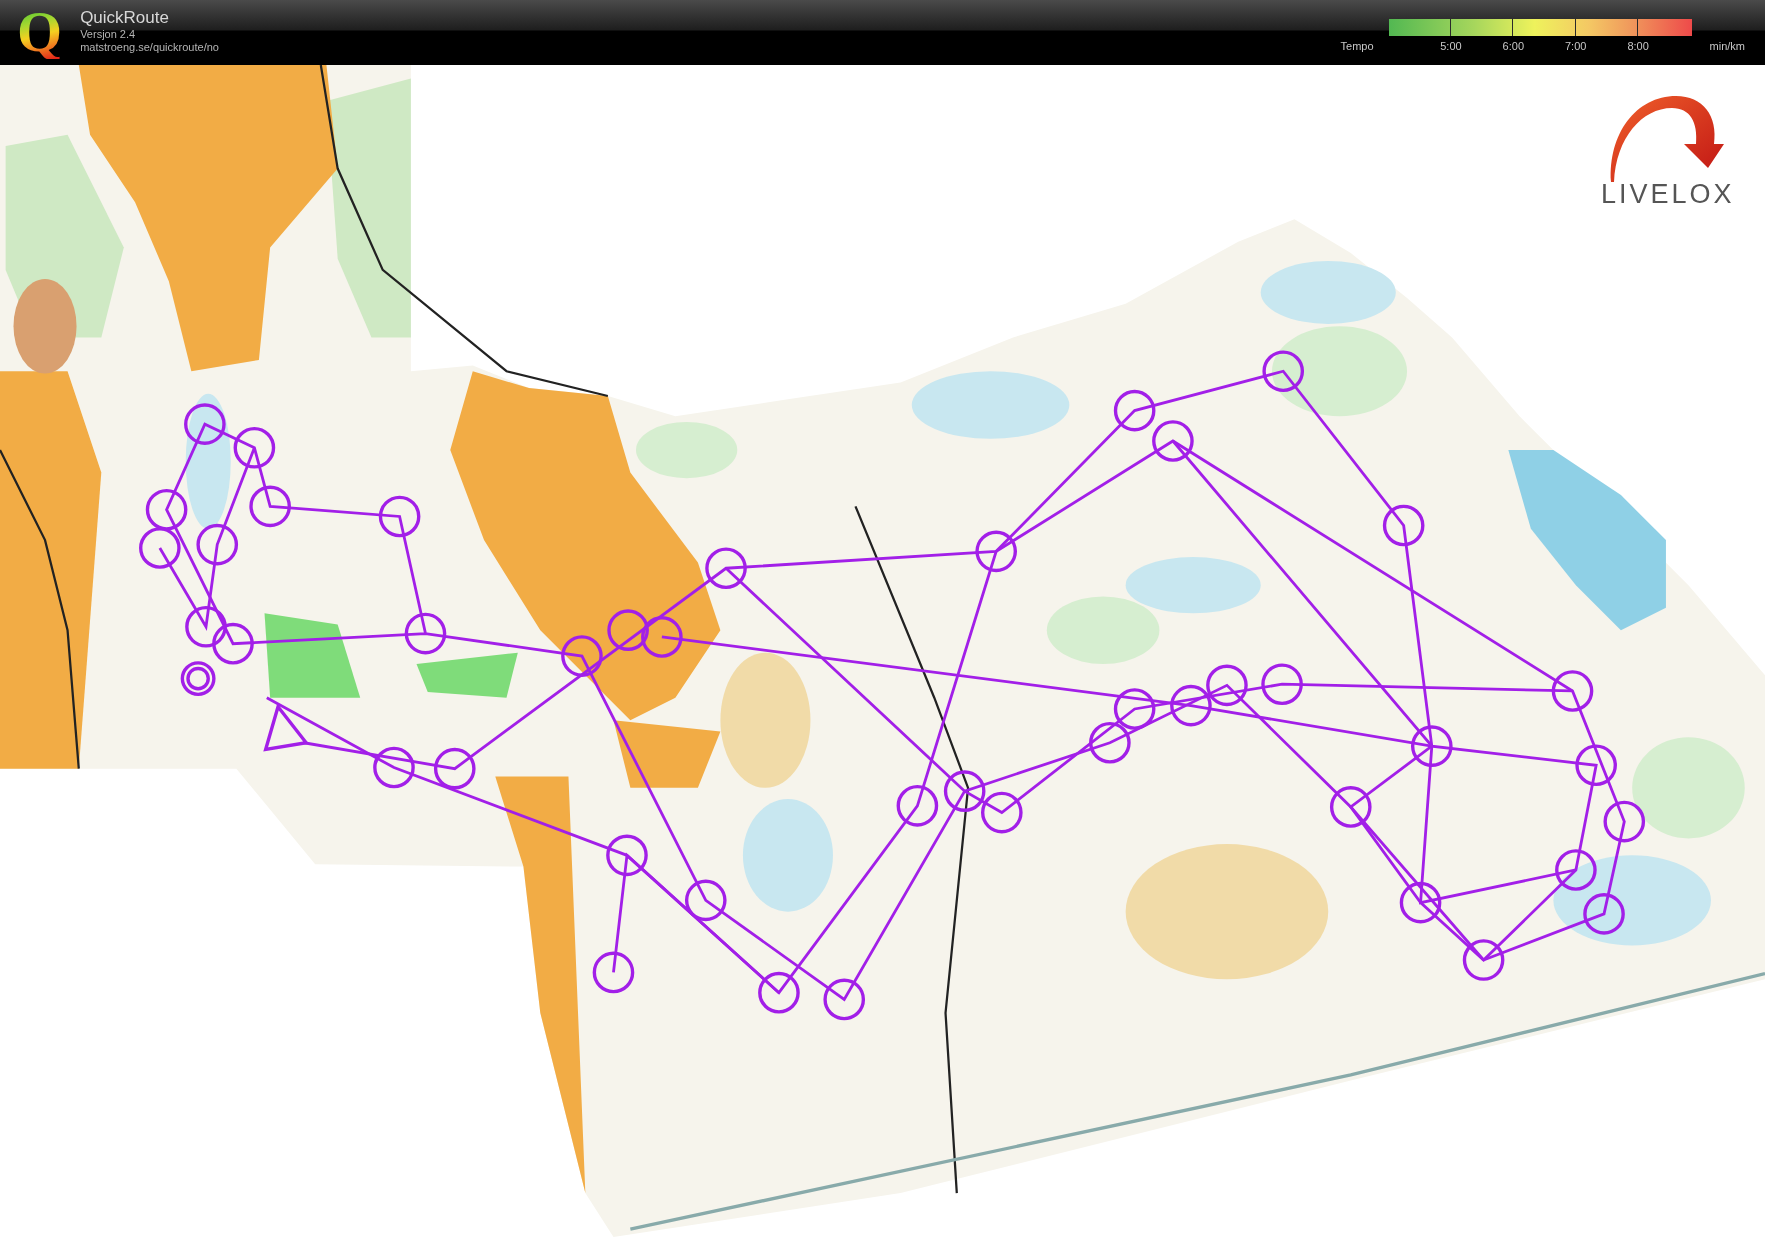 The height and width of the screenshot is (1237, 1765). Describe the element at coordinates (1451, 46) in the screenshot. I see `scale-tick-label: 5:00` at that location.